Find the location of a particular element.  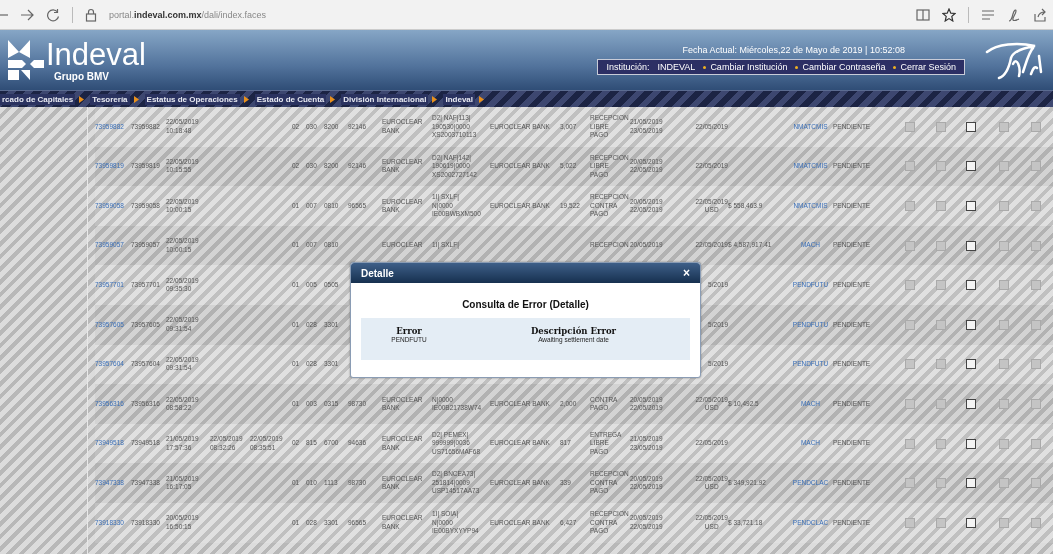

menu-item: Indeval is located at coordinates (459, 99).